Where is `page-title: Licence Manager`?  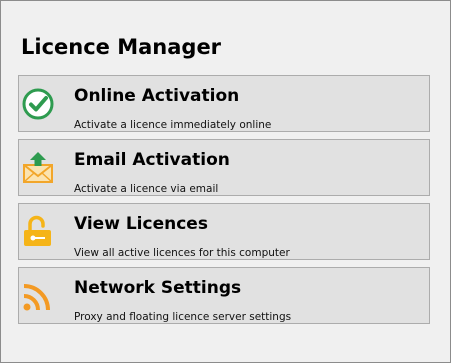
page-title: Licence Manager is located at coordinates (121, 47).